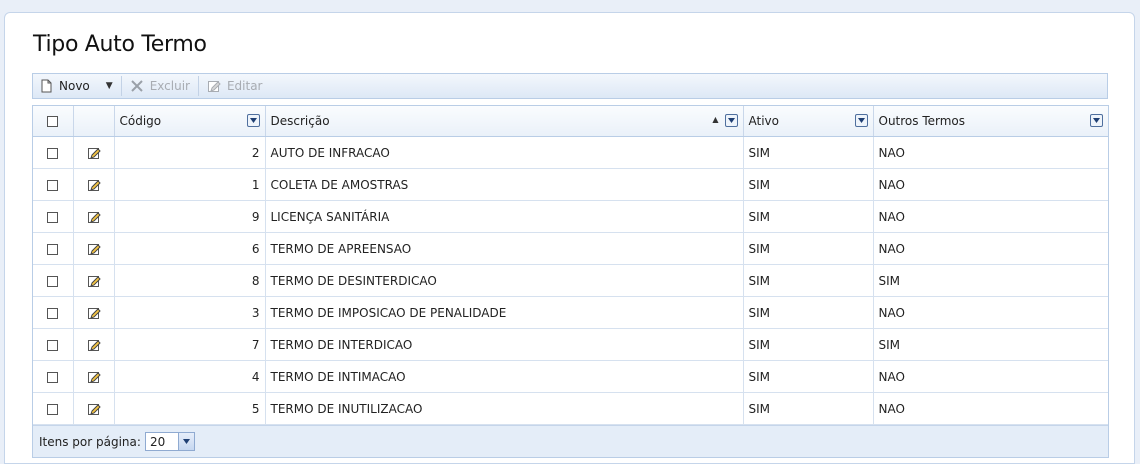  I want to click on table-row: 1 COLETA DE AMOSTRAS SIM NAO, so click(570, 184).